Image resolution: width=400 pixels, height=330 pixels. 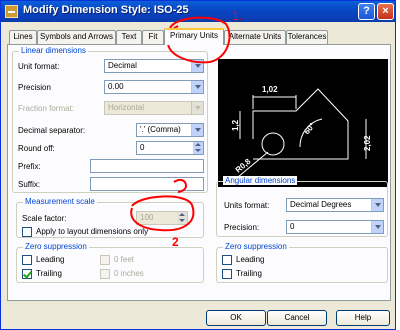 What do you see at coordinates (27, 260) in the screenshot?
I see `leading-checkbox` at bounding box center [27, 260].